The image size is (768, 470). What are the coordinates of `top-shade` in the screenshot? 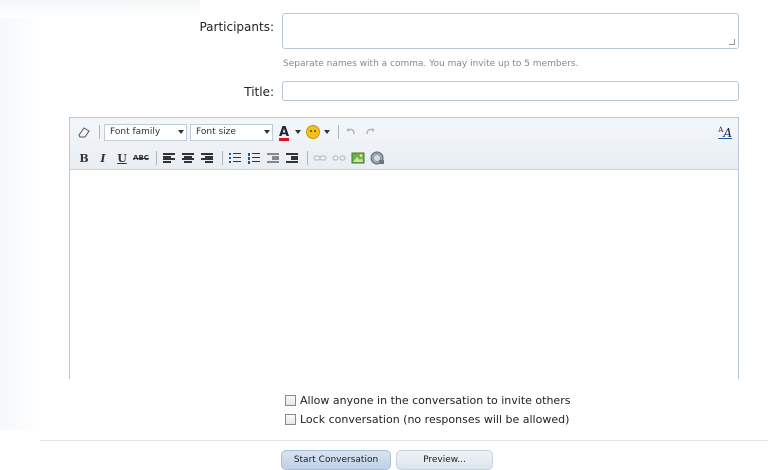 It's located at (100, 9).